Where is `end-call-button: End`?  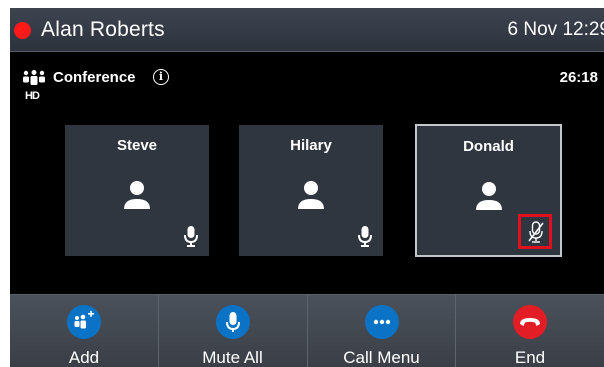 end-call-button: End is located at coordinates (529, 331).